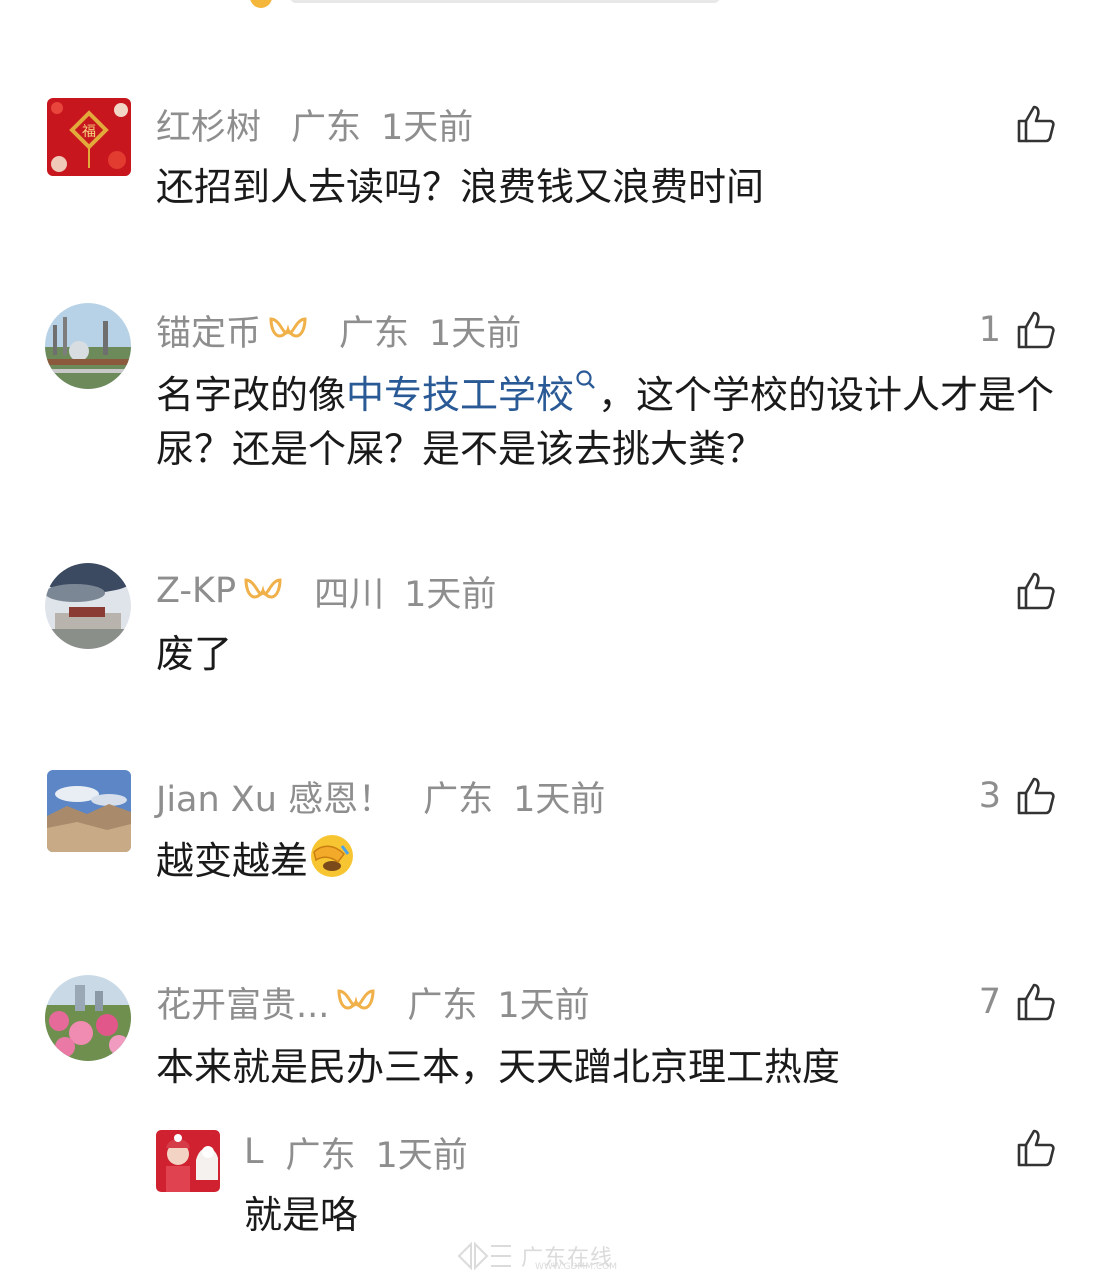  I want to click on username: 锚定币, so click(208, 330).